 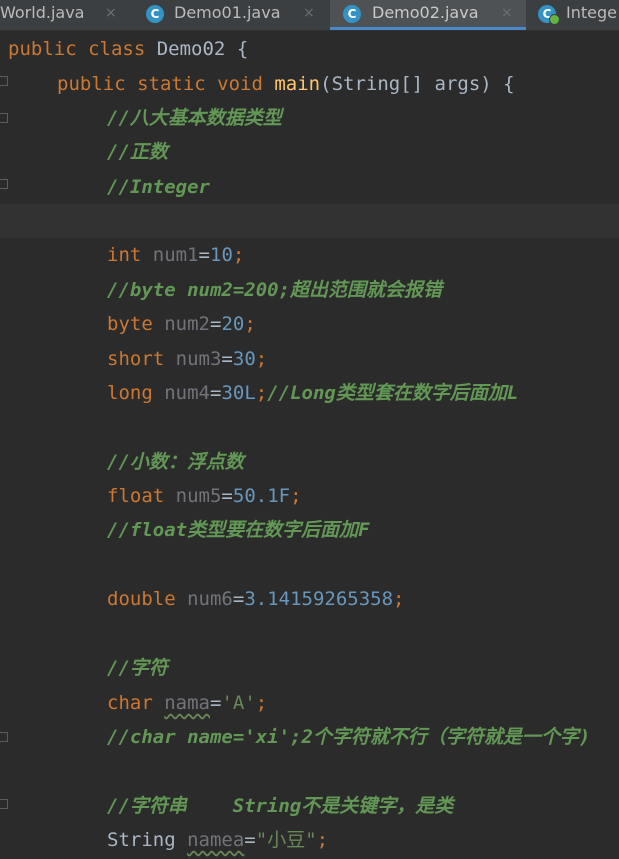 I want to click on code-comment: //字符串 String不是关键字，是类, so click(x=280, y=806).